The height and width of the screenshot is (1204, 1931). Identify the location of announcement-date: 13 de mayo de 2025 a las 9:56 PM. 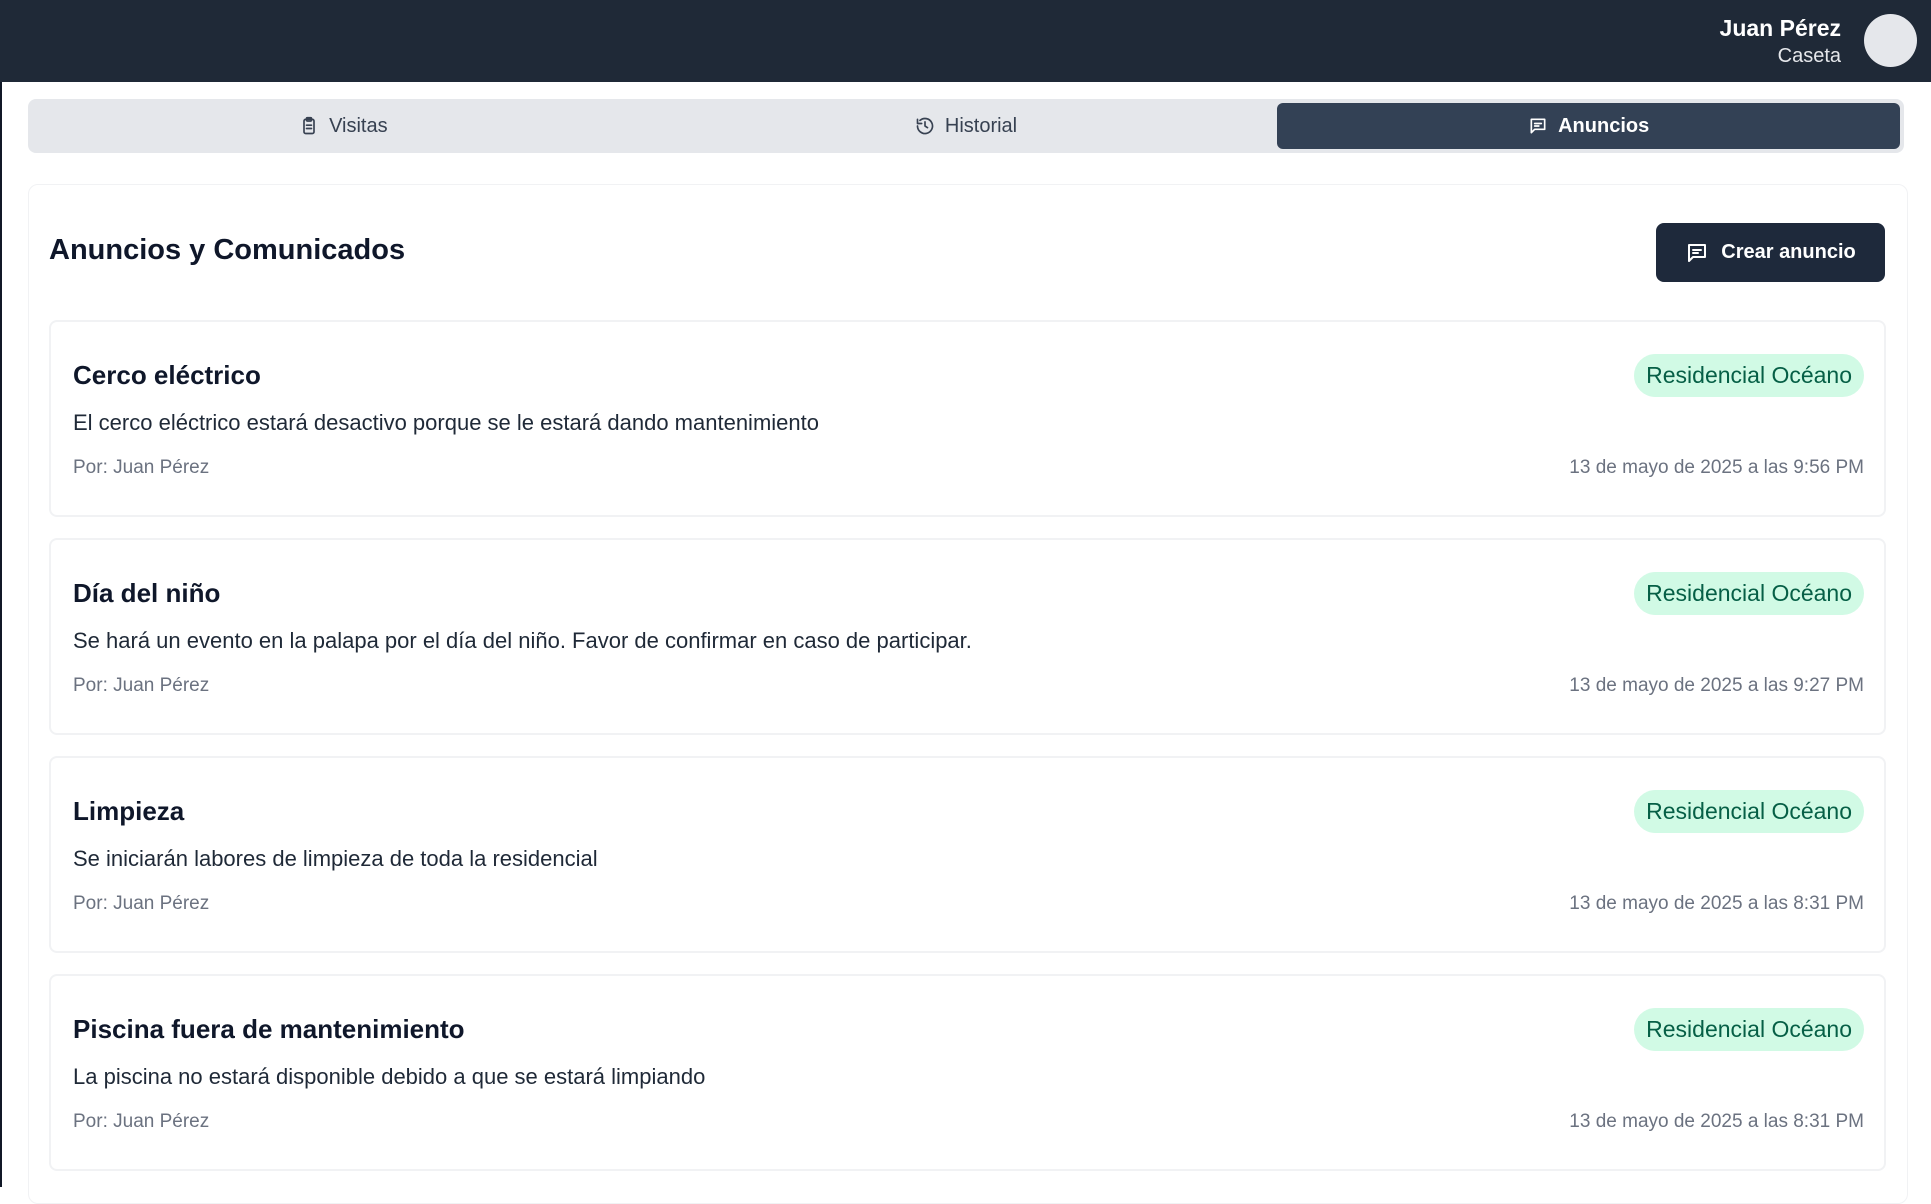
(1716, 467).